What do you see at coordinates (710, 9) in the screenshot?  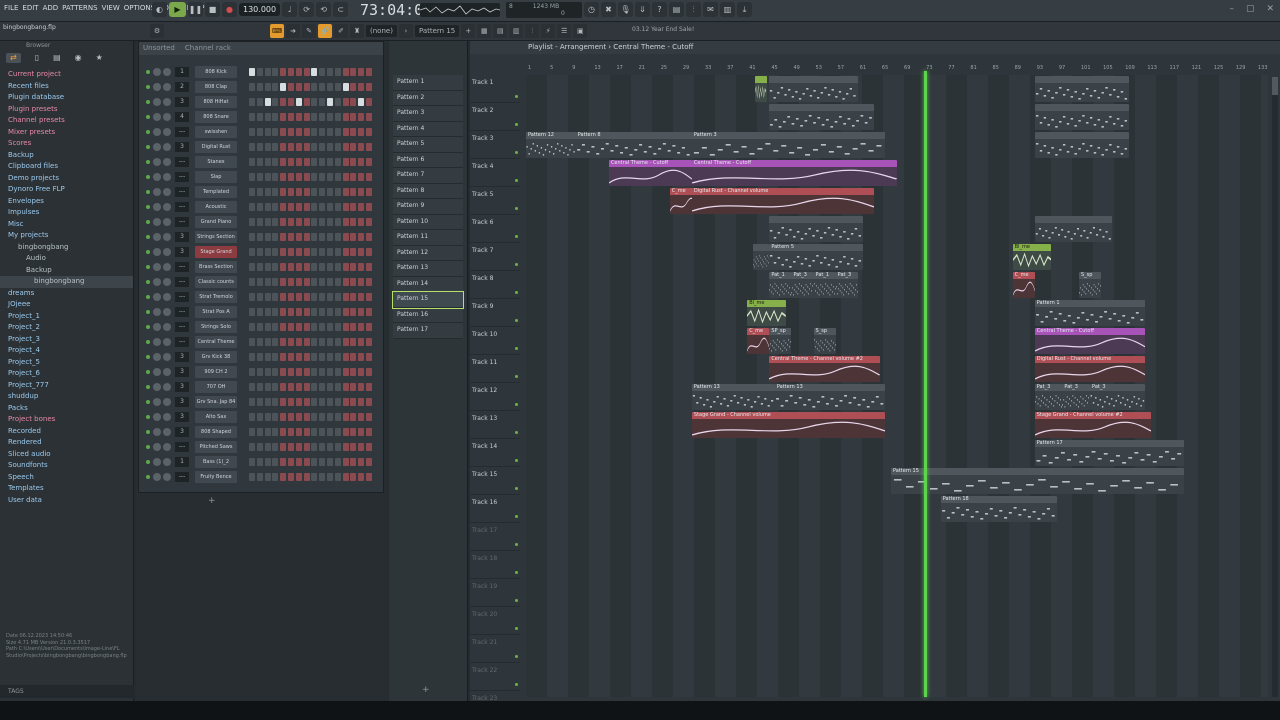 I see `chat-icon: ✉` at bounding box center [710, 9].